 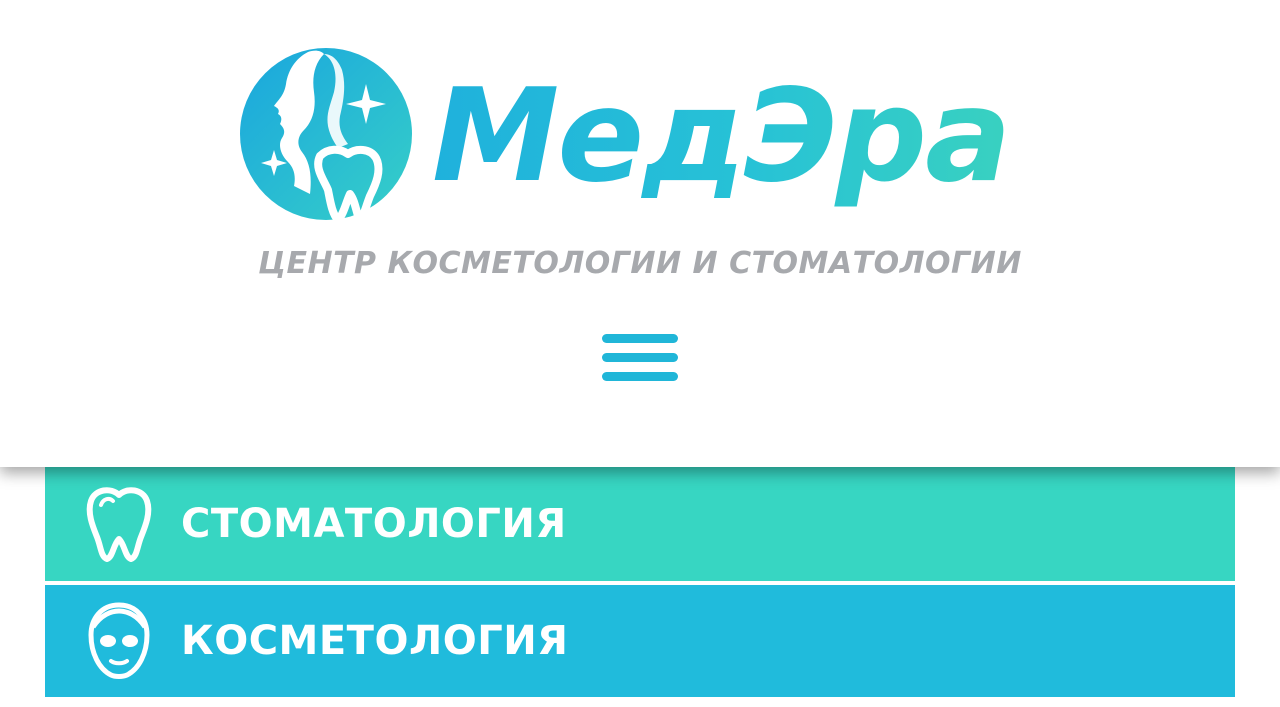 I want to click on hamburger-menu-icon, so click(x=640, y=359).